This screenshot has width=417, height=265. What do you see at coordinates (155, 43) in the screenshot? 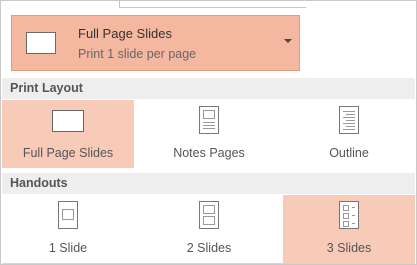
I see `print-layout-selector: Full Page Slides Print 1 slide per page` at bounding box center [155, 43].